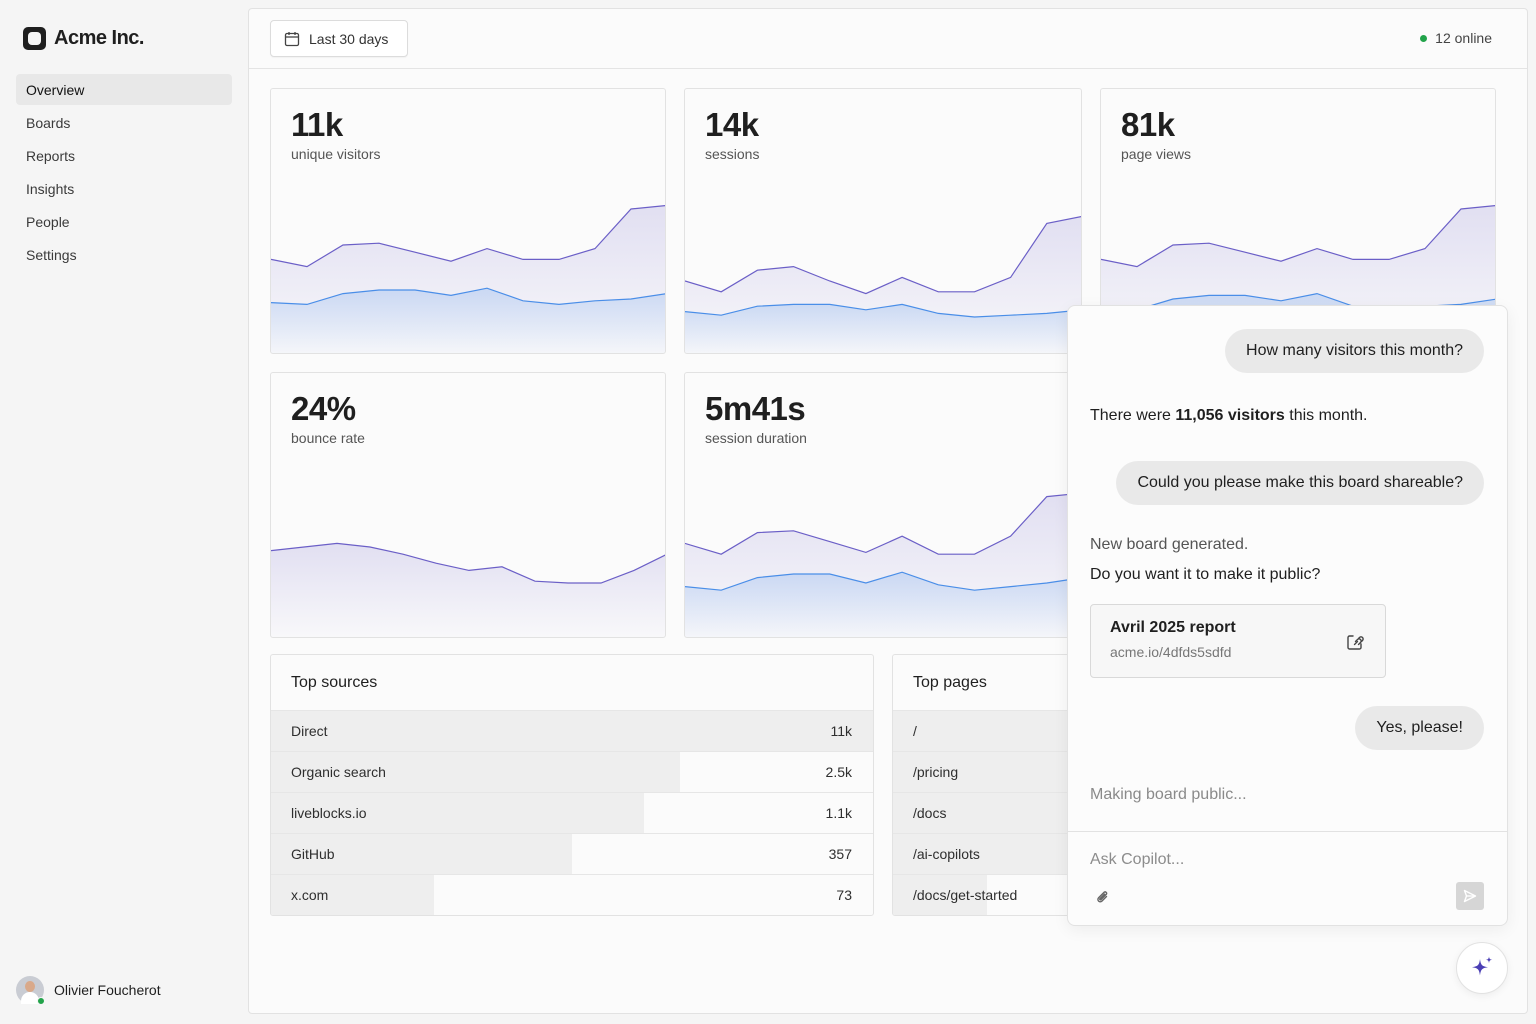 The height and width of the screenshot is (1024, 1536). Describe the element at coordinates (572, 772) in the screenshot. I see `table-row: Organic search 2.5k` at that location.